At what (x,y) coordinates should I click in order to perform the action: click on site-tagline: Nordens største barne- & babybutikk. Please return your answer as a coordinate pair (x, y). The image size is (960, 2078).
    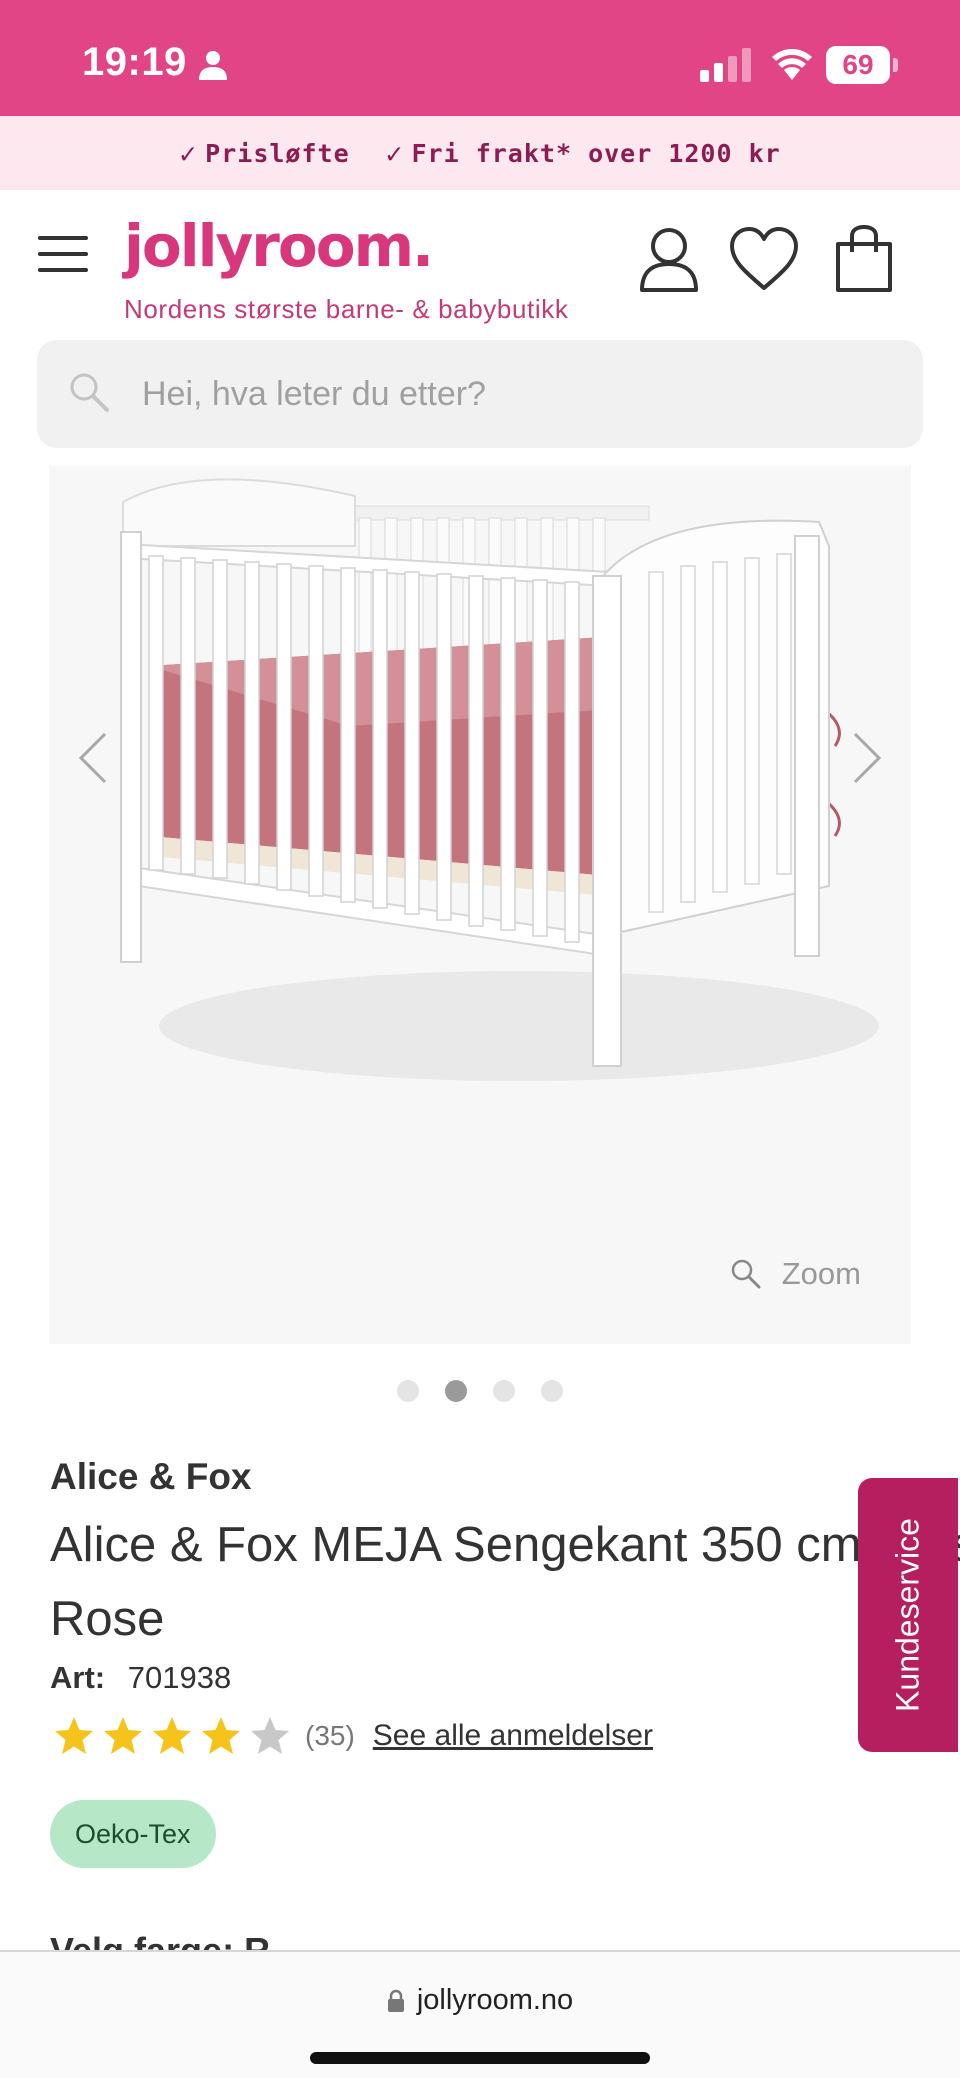
    Looking at the image, I should click on (346, 309).